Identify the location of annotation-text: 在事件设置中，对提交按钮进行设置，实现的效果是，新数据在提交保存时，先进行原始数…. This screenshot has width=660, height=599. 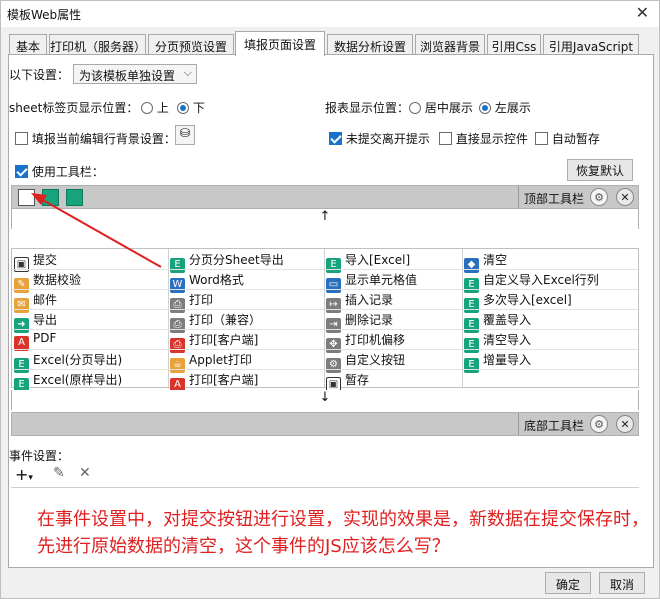
(343, 533).